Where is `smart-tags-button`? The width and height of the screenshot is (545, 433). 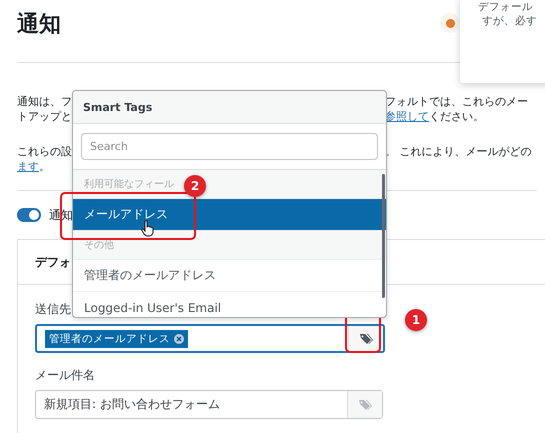 smart-tags-button is located at coordinates (365, 338).